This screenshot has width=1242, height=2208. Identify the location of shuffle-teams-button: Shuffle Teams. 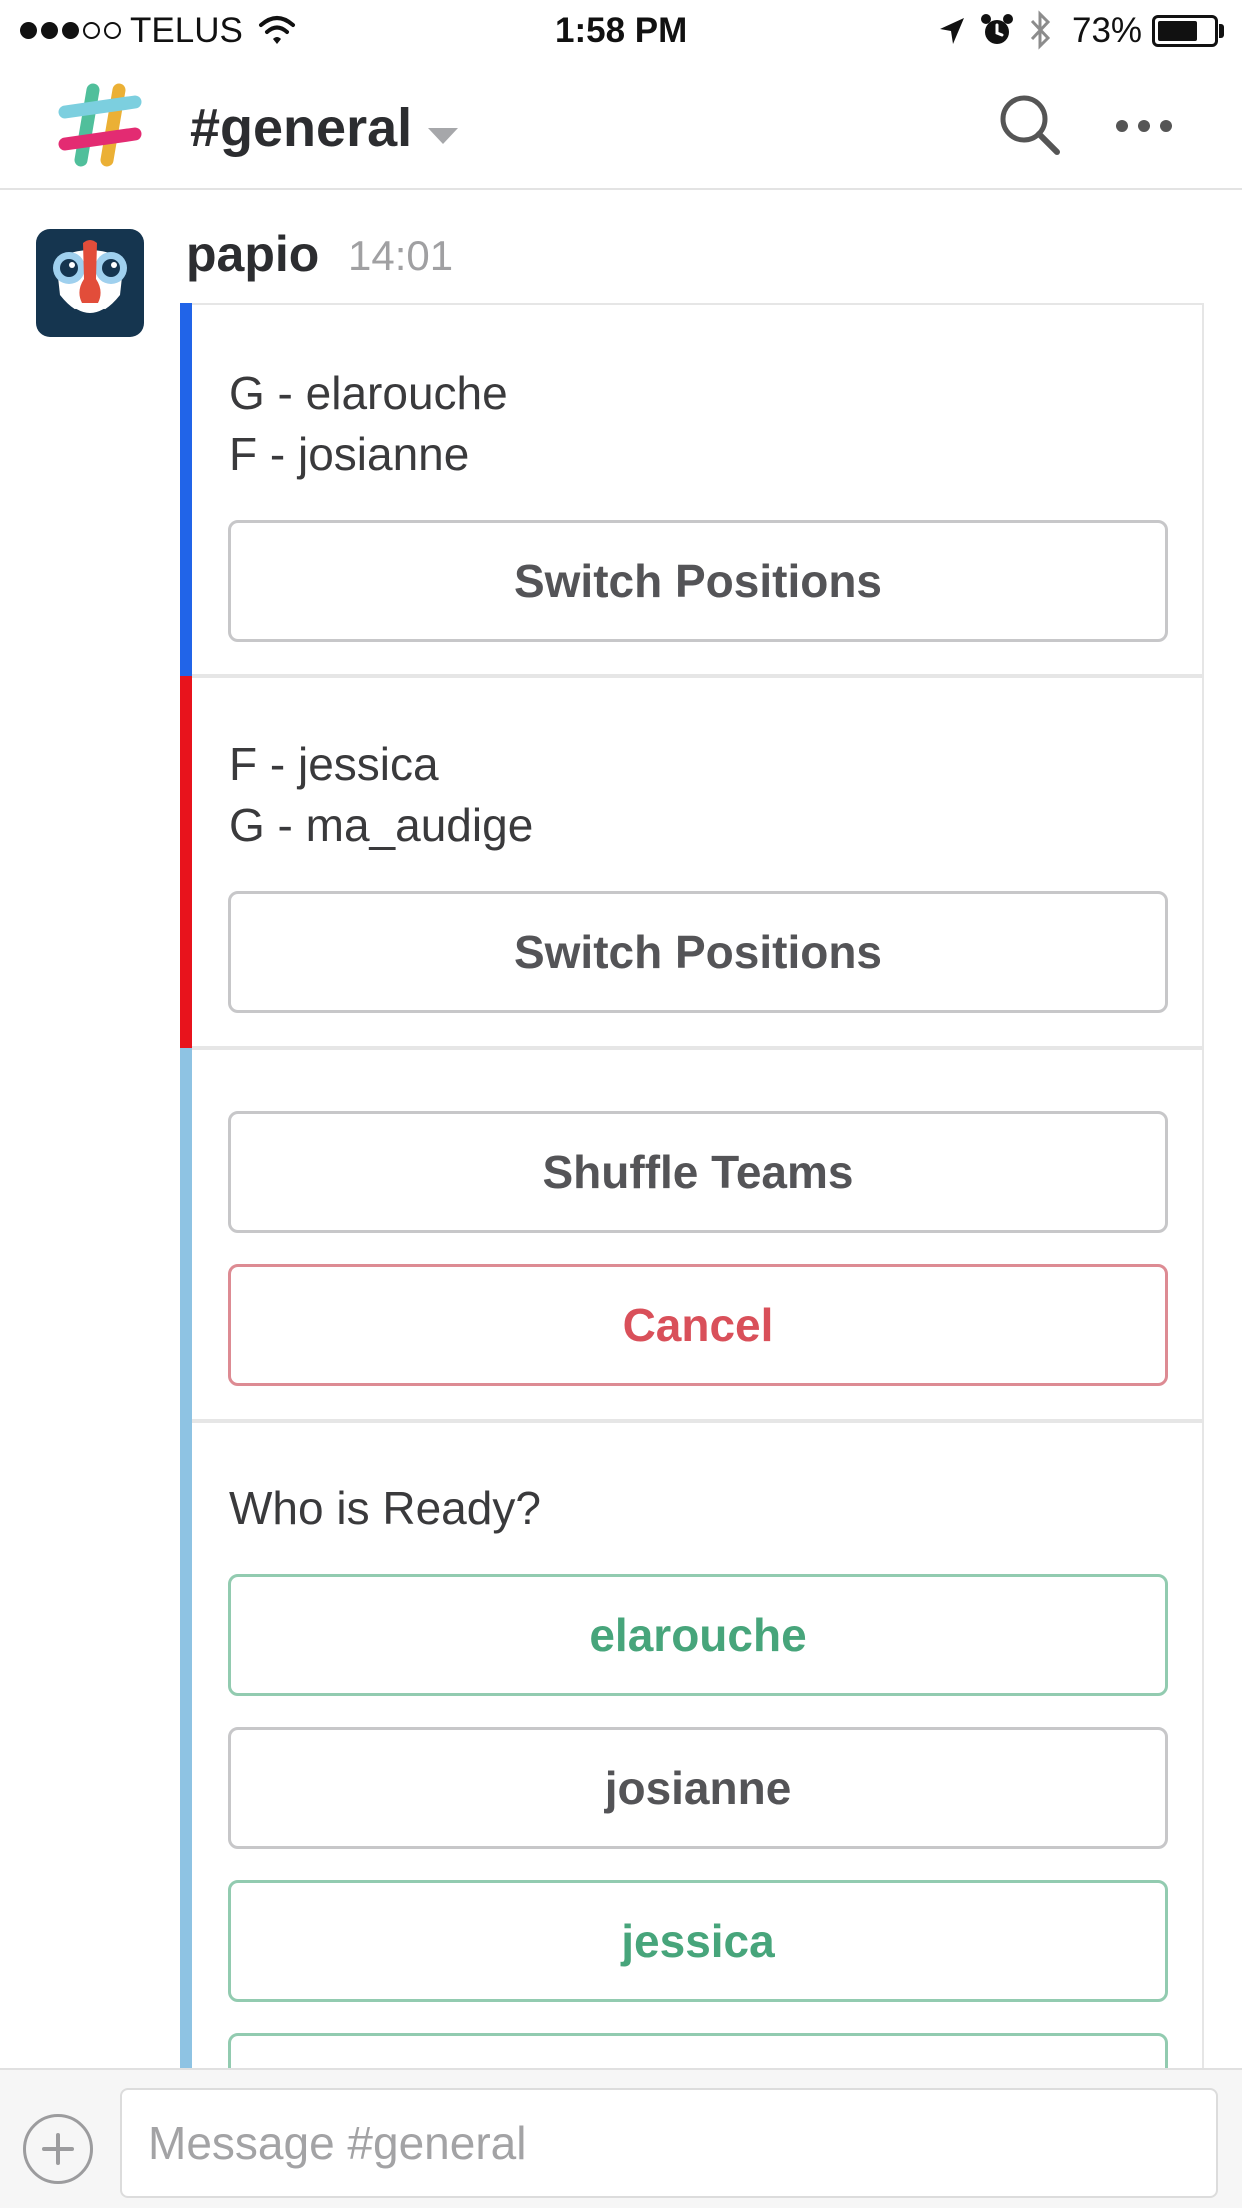
(698, 1172).